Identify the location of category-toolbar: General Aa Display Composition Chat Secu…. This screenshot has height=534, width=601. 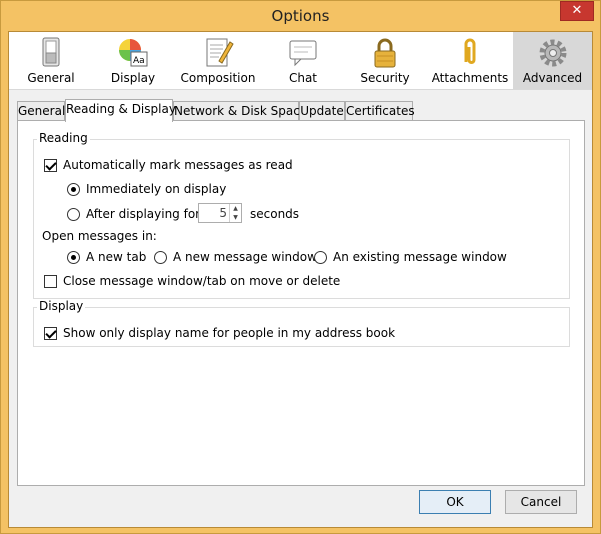
(300, 61).